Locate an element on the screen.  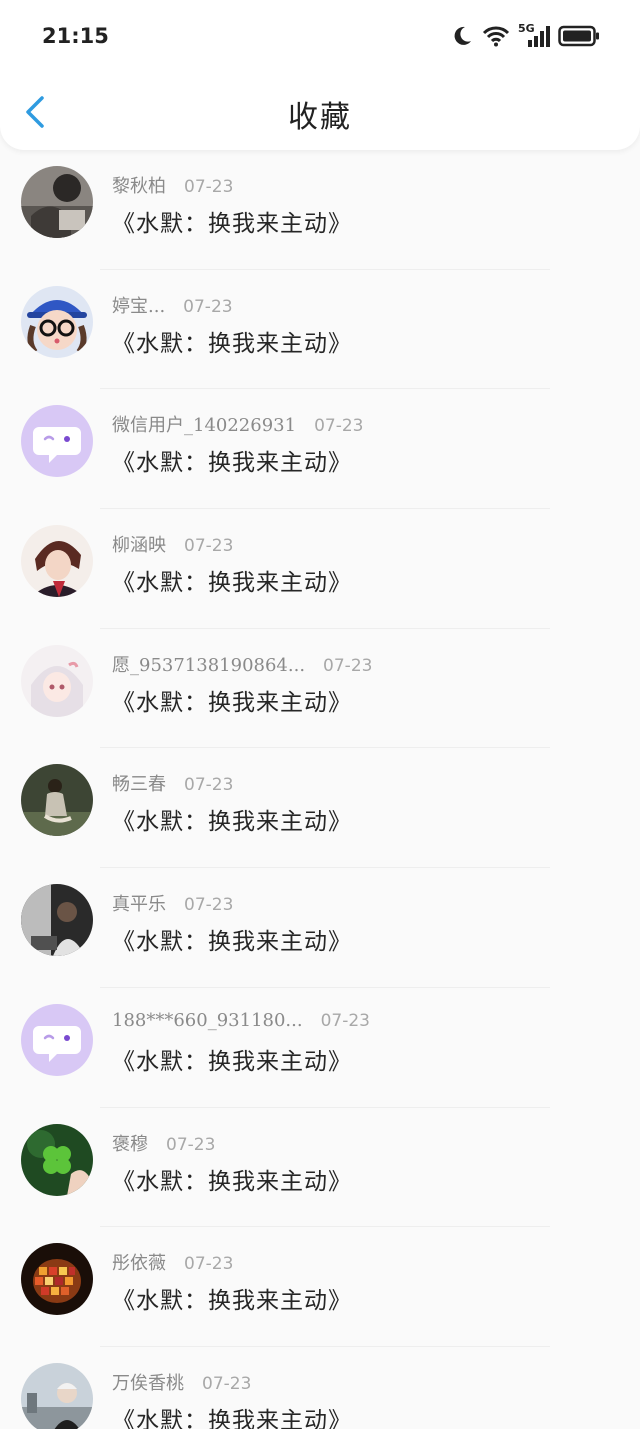
user-name: 真平乐 is located at coordinates (139, 905).